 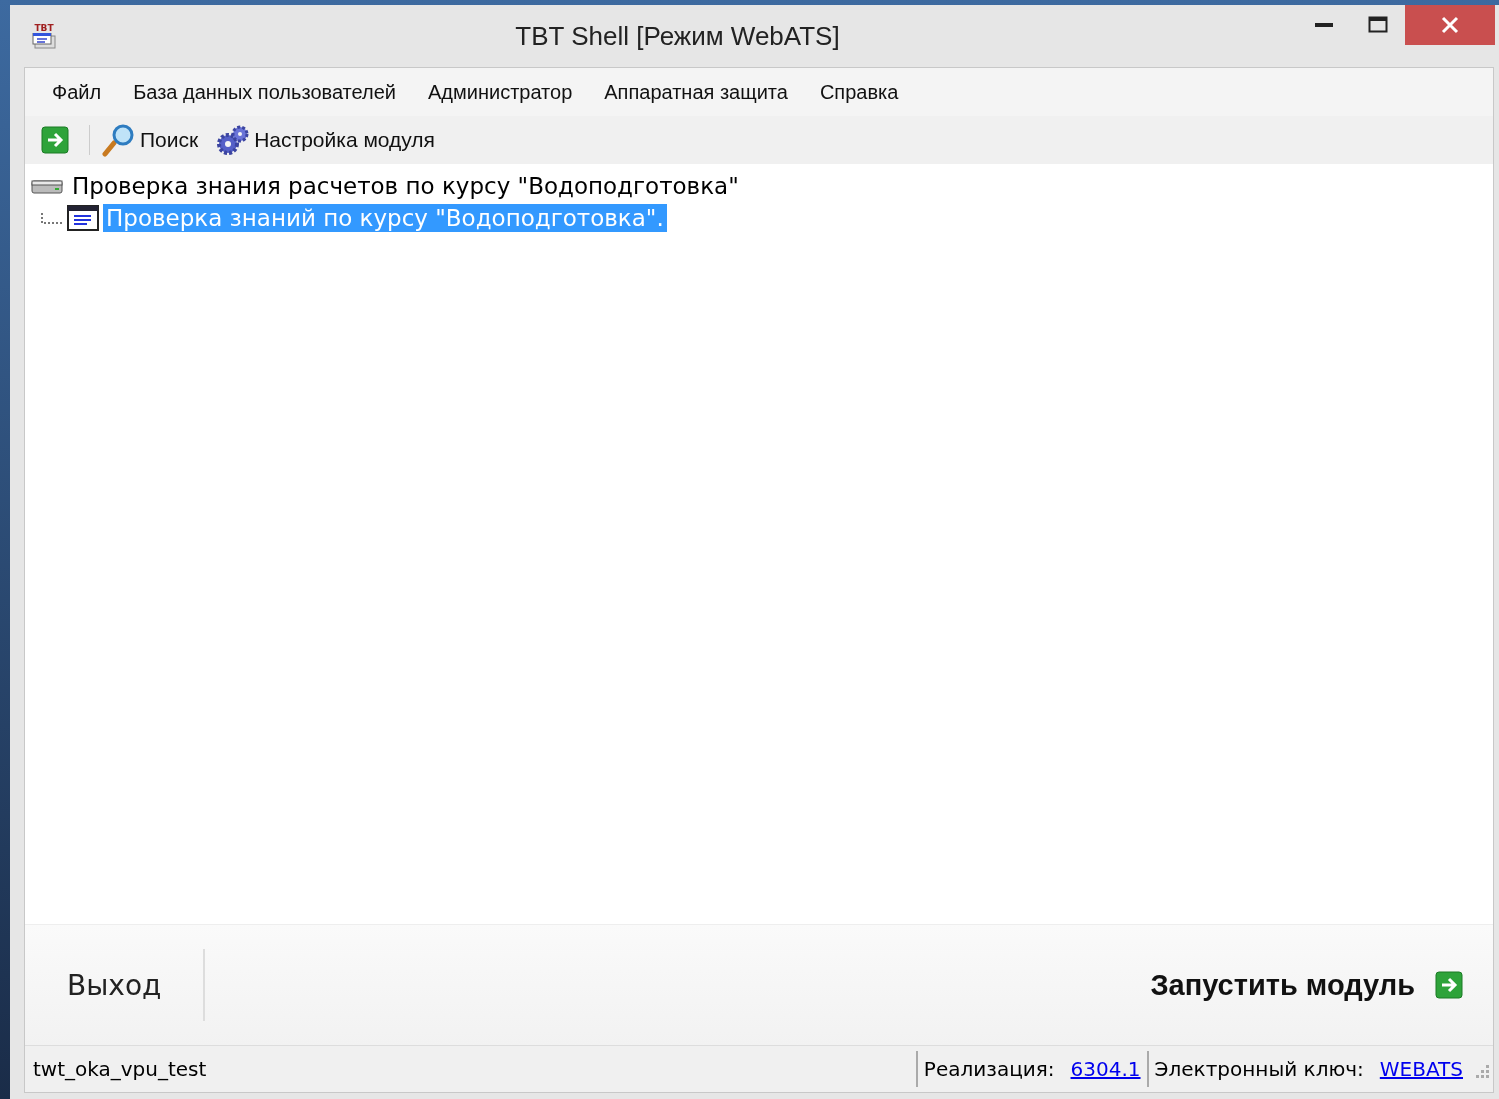 What do you see at coordinates (329, 140) in the screenshot?
I see `module-settings-button: Настройка модуля` at bounding box center [329, 140].